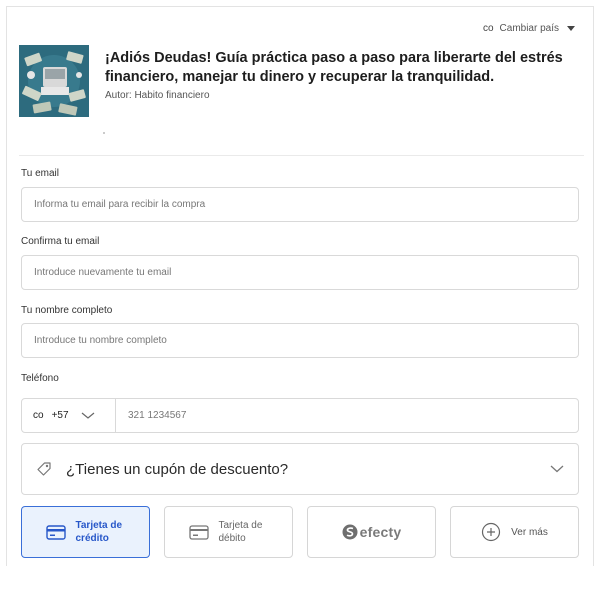 This screenshot has height=600, width=600. I want to click on caret-down-icon, so click(571, 28).